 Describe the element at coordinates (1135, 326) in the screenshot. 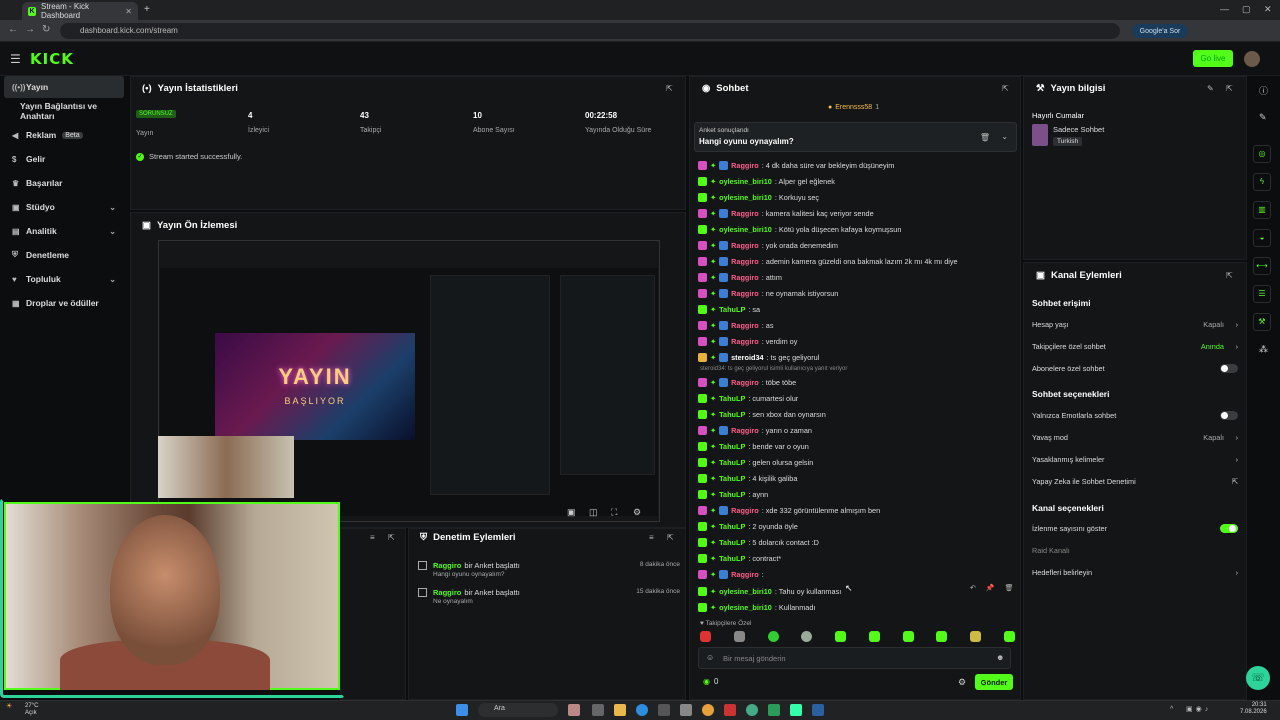

I see `account-age-row: Hesap yaşı Kapalı ›` at that location.